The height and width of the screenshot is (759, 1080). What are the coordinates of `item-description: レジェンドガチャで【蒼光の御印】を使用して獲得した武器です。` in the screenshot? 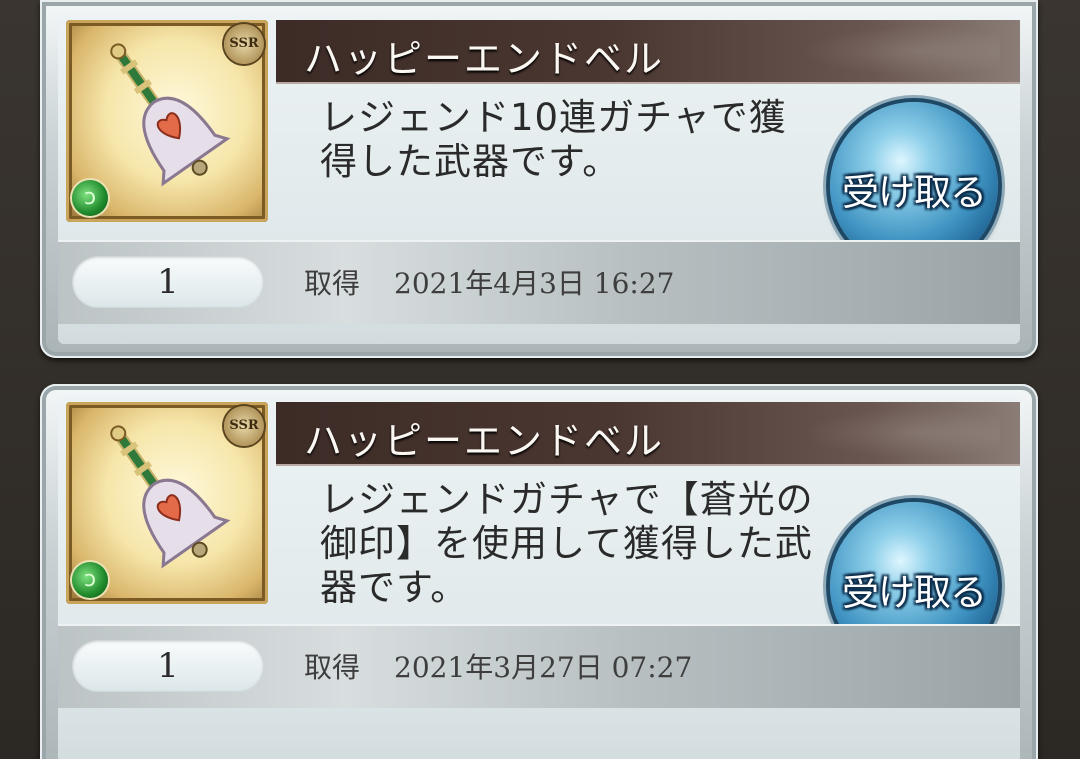 It's located at (567, 543).